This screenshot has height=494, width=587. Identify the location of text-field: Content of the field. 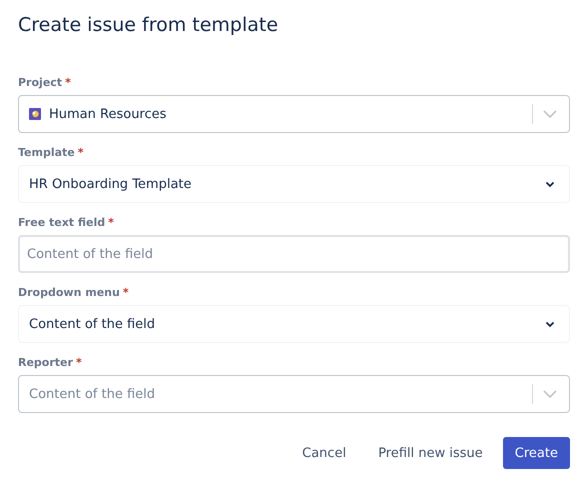
(294, 254).